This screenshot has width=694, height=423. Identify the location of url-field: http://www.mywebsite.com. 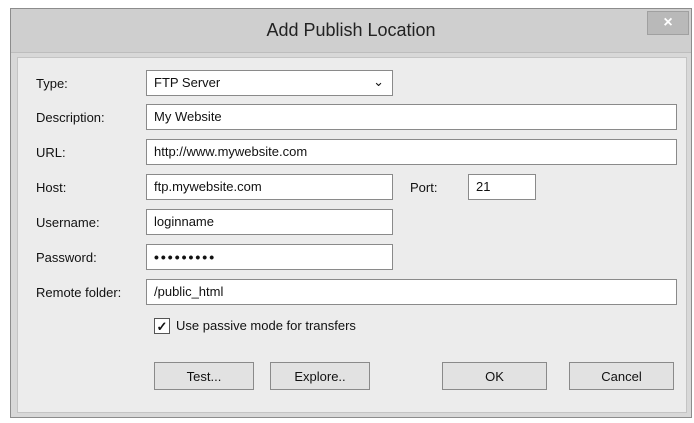
(411, 152).